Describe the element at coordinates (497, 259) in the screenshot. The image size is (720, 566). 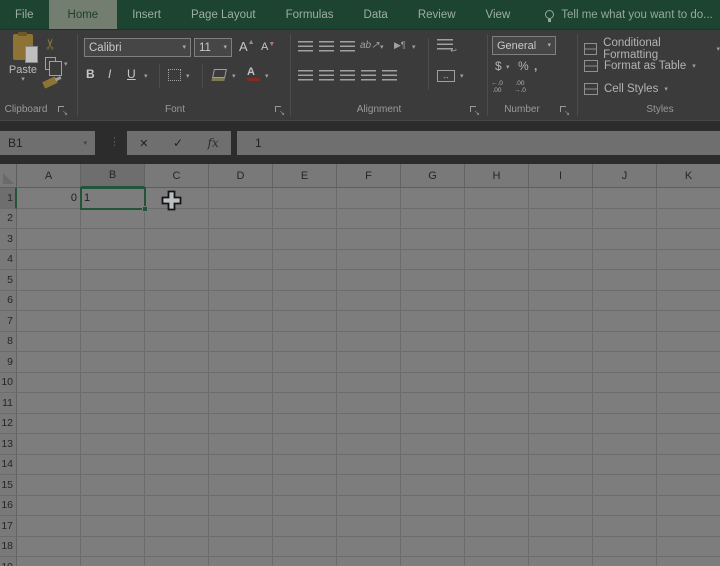
I see `cell-H4` at that location.